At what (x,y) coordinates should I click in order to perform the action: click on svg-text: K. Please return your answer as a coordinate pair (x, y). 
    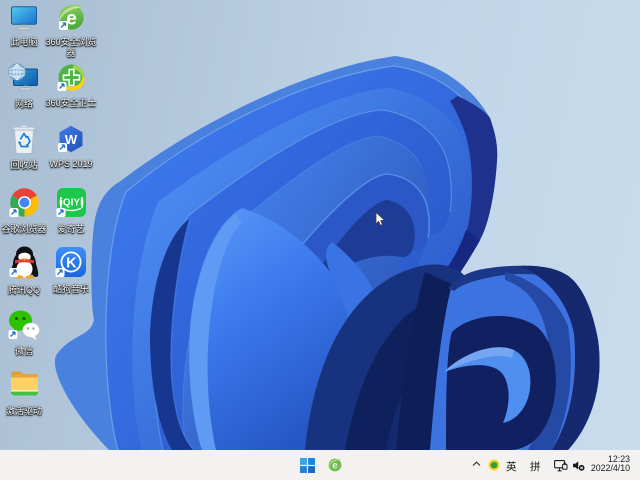
    Looking at the image, I should click on (71, 264).